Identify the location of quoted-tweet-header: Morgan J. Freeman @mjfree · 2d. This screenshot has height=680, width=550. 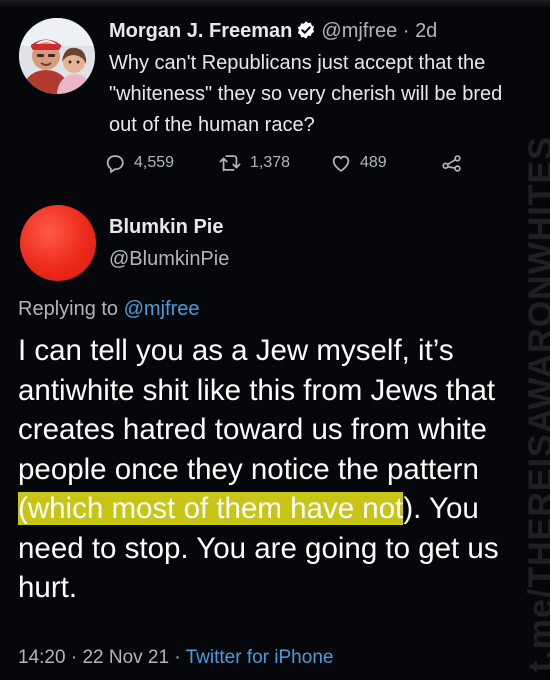
(273, 33).